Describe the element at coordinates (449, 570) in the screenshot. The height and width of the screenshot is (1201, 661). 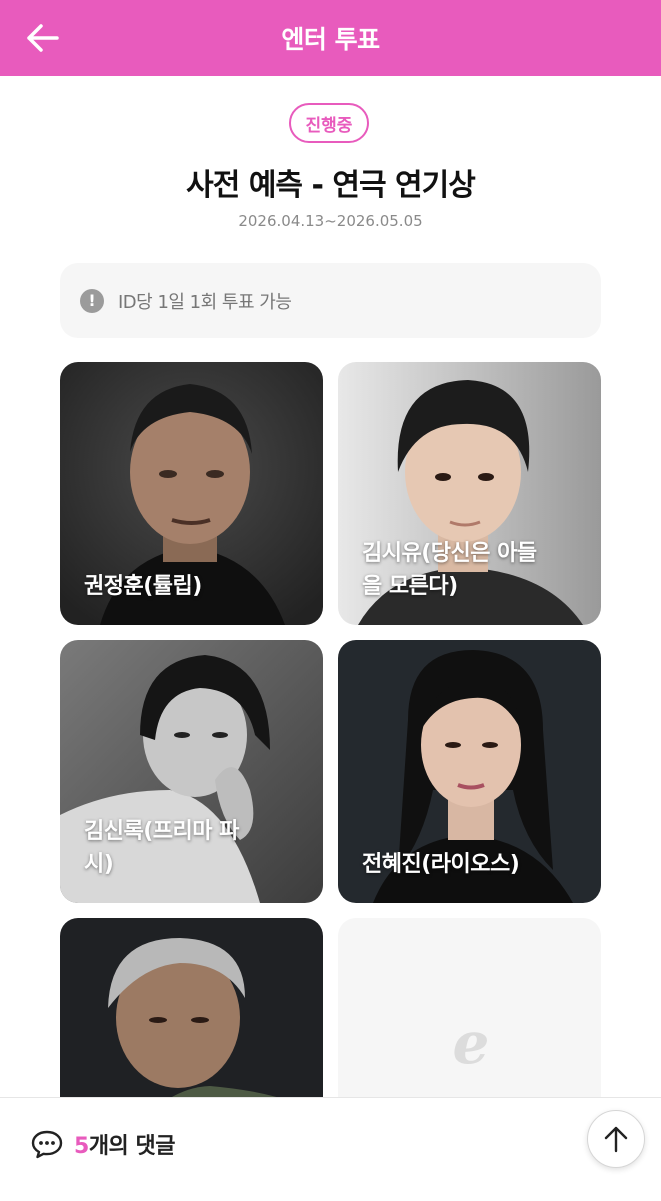
I see `candidate-name: 김시유(당신은 아들을 모른다)` at that location.